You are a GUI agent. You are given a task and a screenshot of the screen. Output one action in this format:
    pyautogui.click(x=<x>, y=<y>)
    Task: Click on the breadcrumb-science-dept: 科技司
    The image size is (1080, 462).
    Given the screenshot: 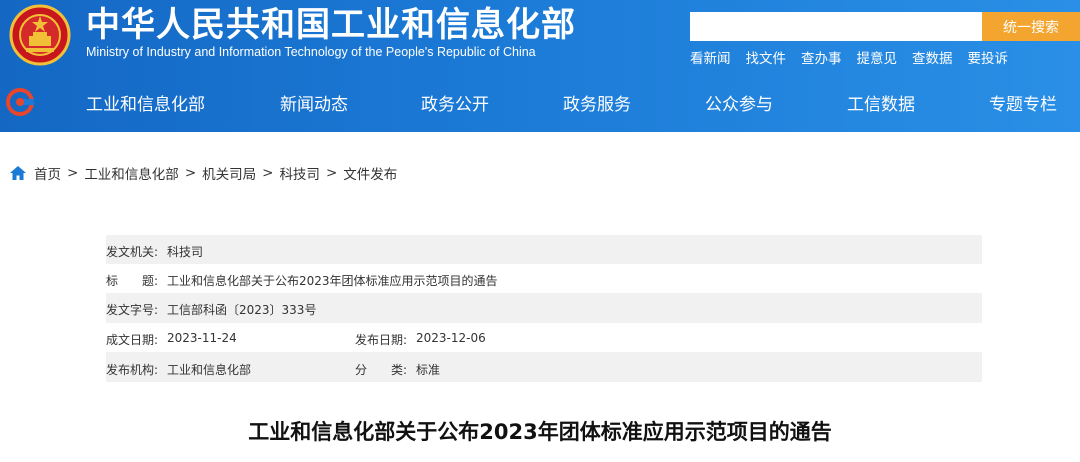 What is the action you would take?
    pyautogui.click(x=299, y=173)
    